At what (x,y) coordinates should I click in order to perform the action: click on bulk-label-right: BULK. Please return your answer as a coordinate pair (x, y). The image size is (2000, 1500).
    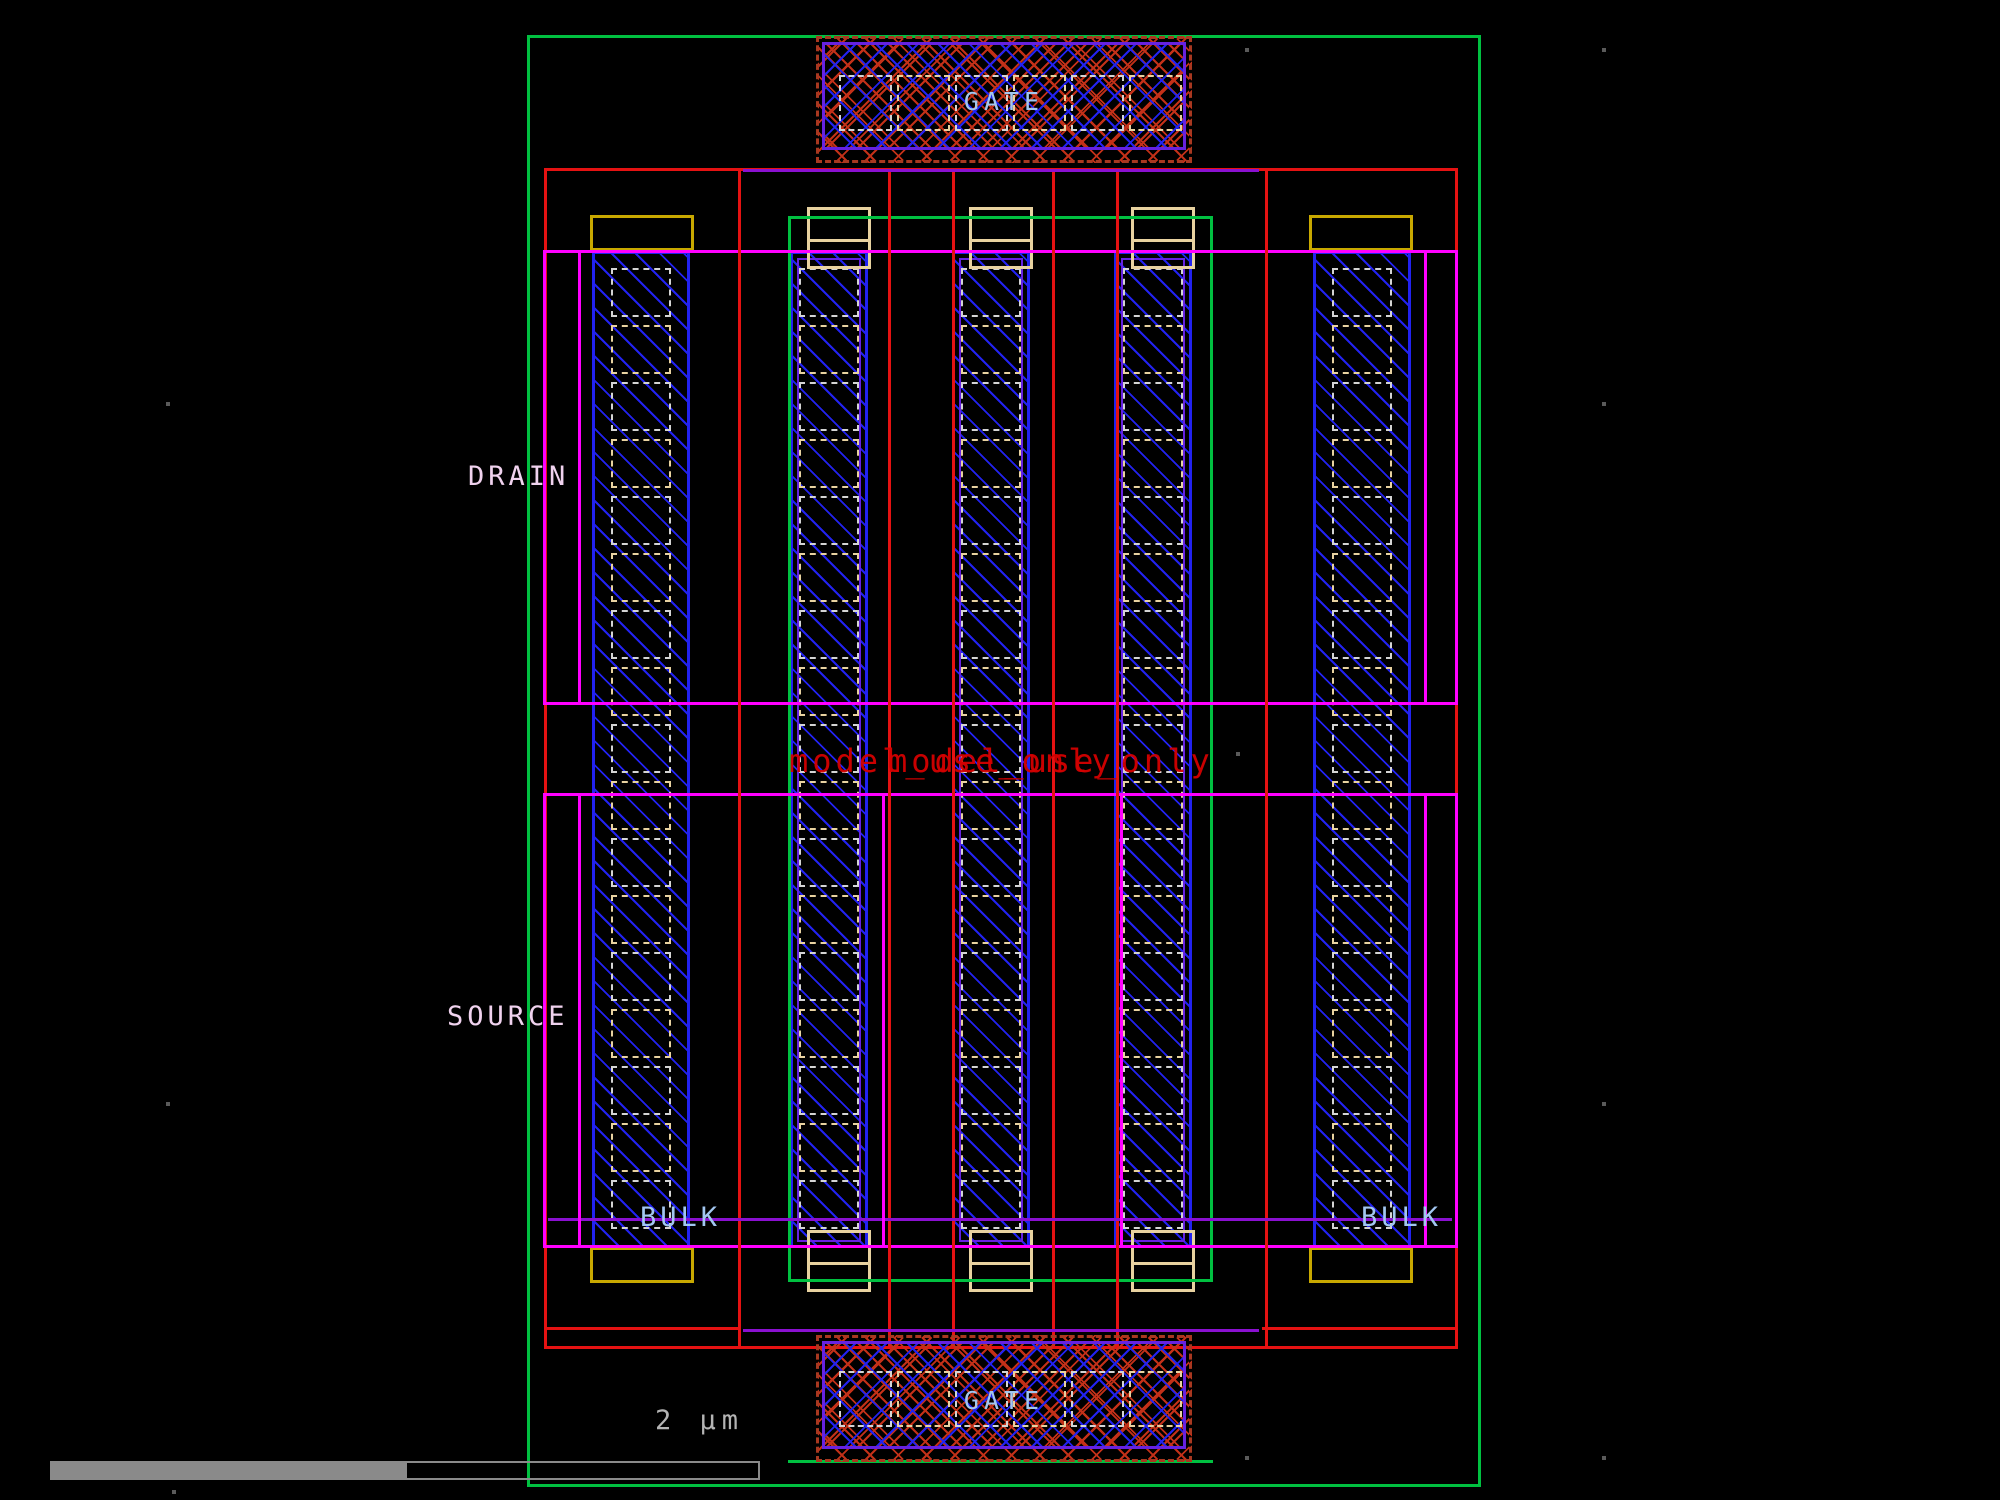
    Looking at the image, I should click on (1402, 1217).